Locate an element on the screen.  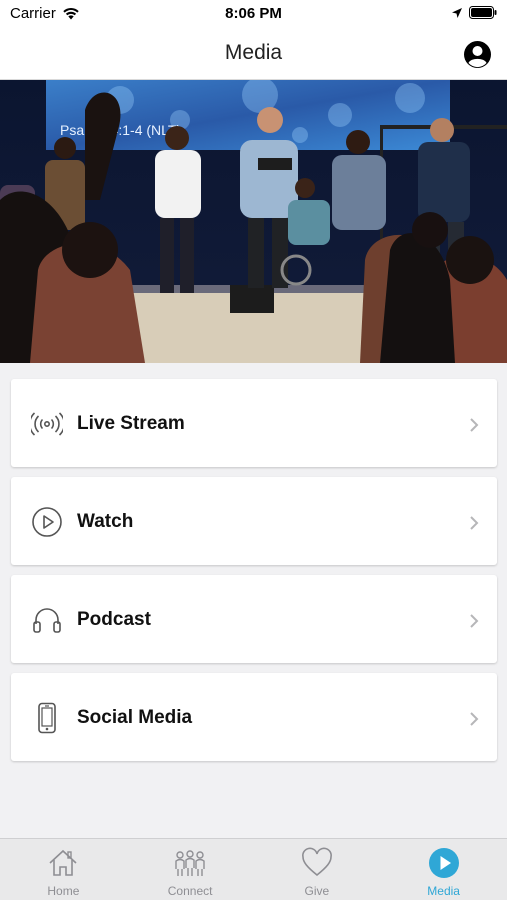
play-circle-icon is located at coordinates (47, 522).